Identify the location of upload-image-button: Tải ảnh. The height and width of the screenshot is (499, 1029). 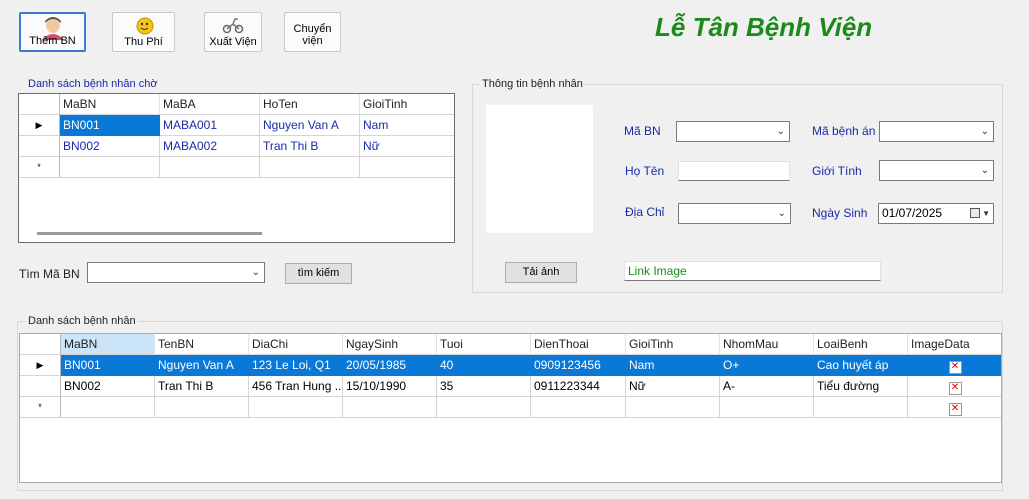
(541, 272).